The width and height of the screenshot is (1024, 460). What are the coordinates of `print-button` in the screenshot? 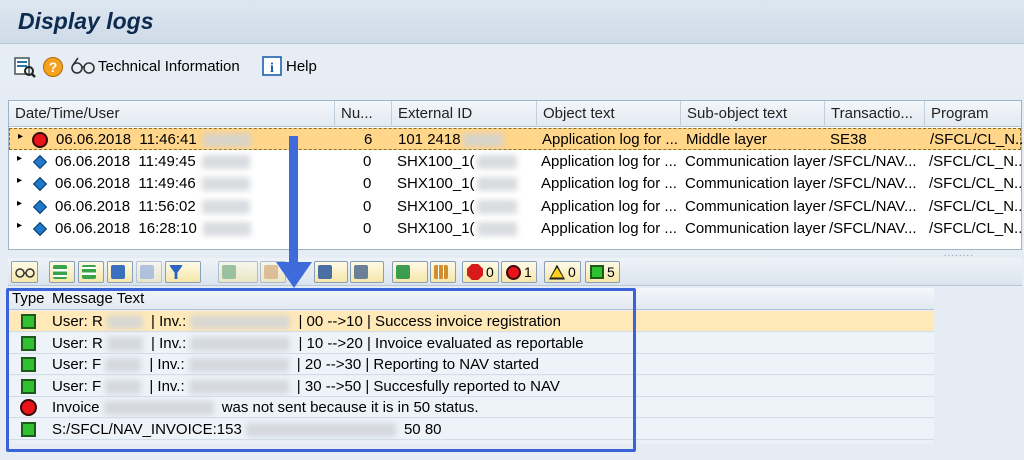 It's located at (331, 272).